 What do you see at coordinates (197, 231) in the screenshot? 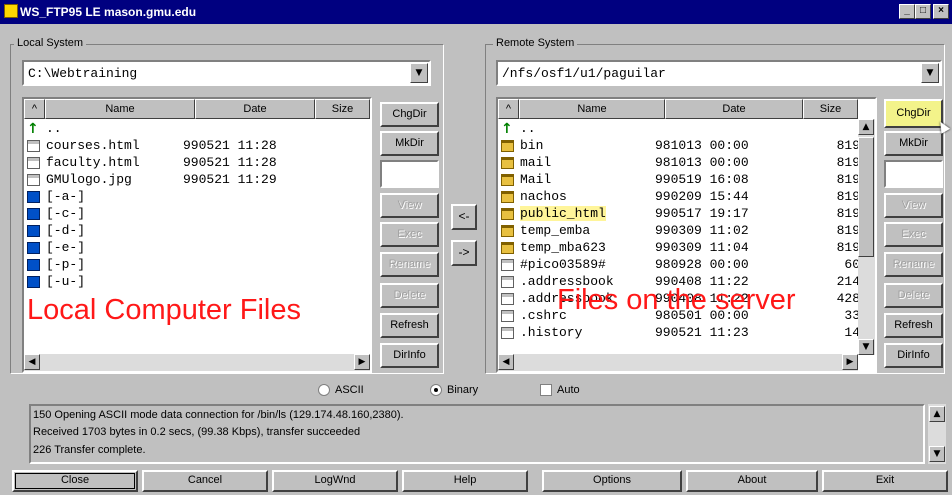
I see `list-item: [-d-]` at bounding box center [197, 231].